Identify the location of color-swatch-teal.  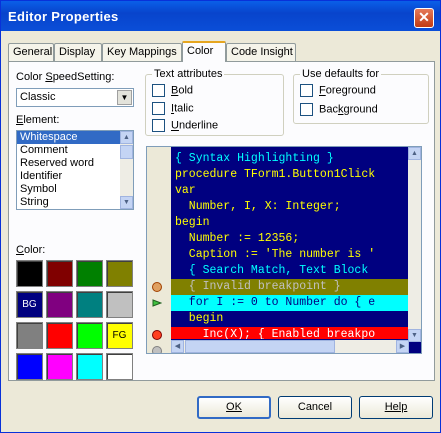
(89, 304).